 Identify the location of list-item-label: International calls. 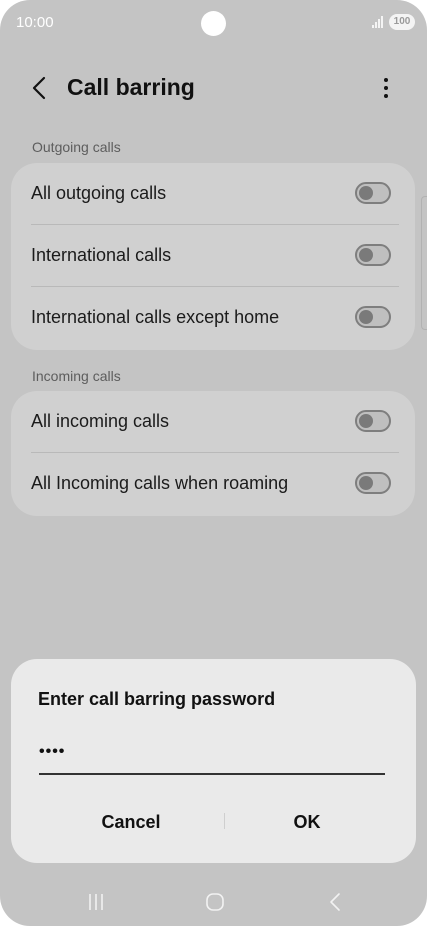
(101, 255).